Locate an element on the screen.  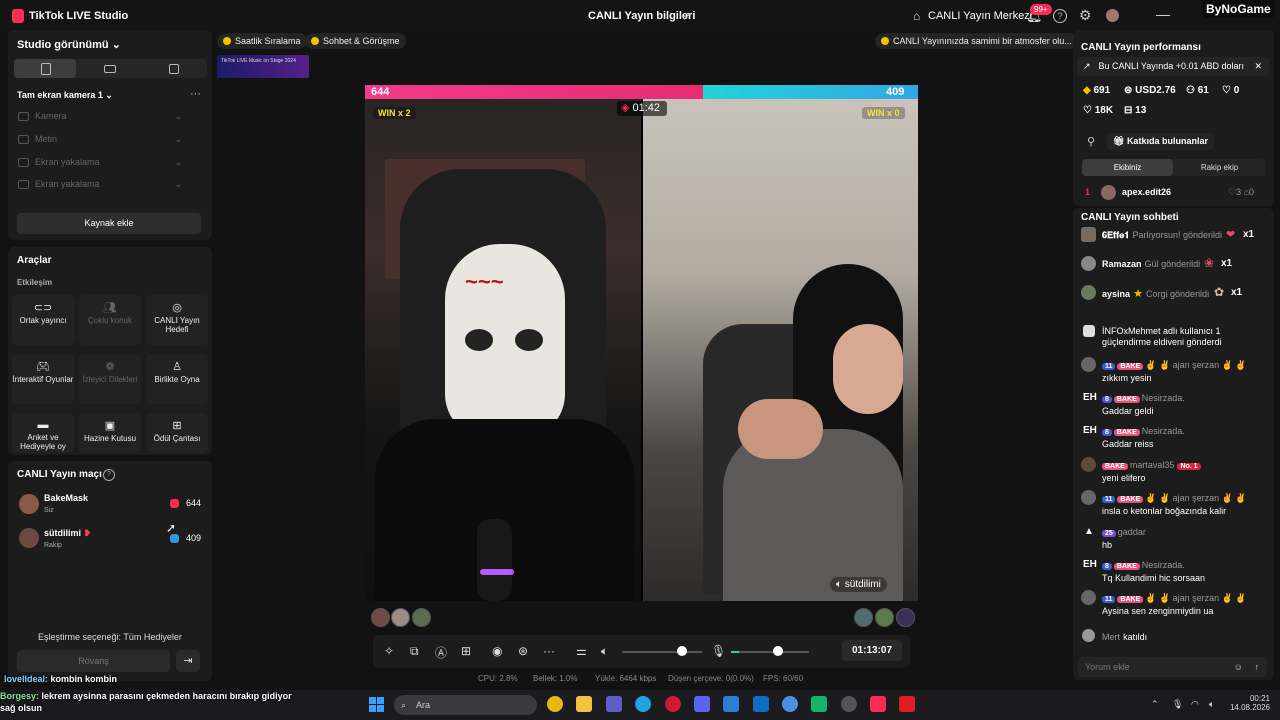
teams-icon is located at coordinates (614, 704).